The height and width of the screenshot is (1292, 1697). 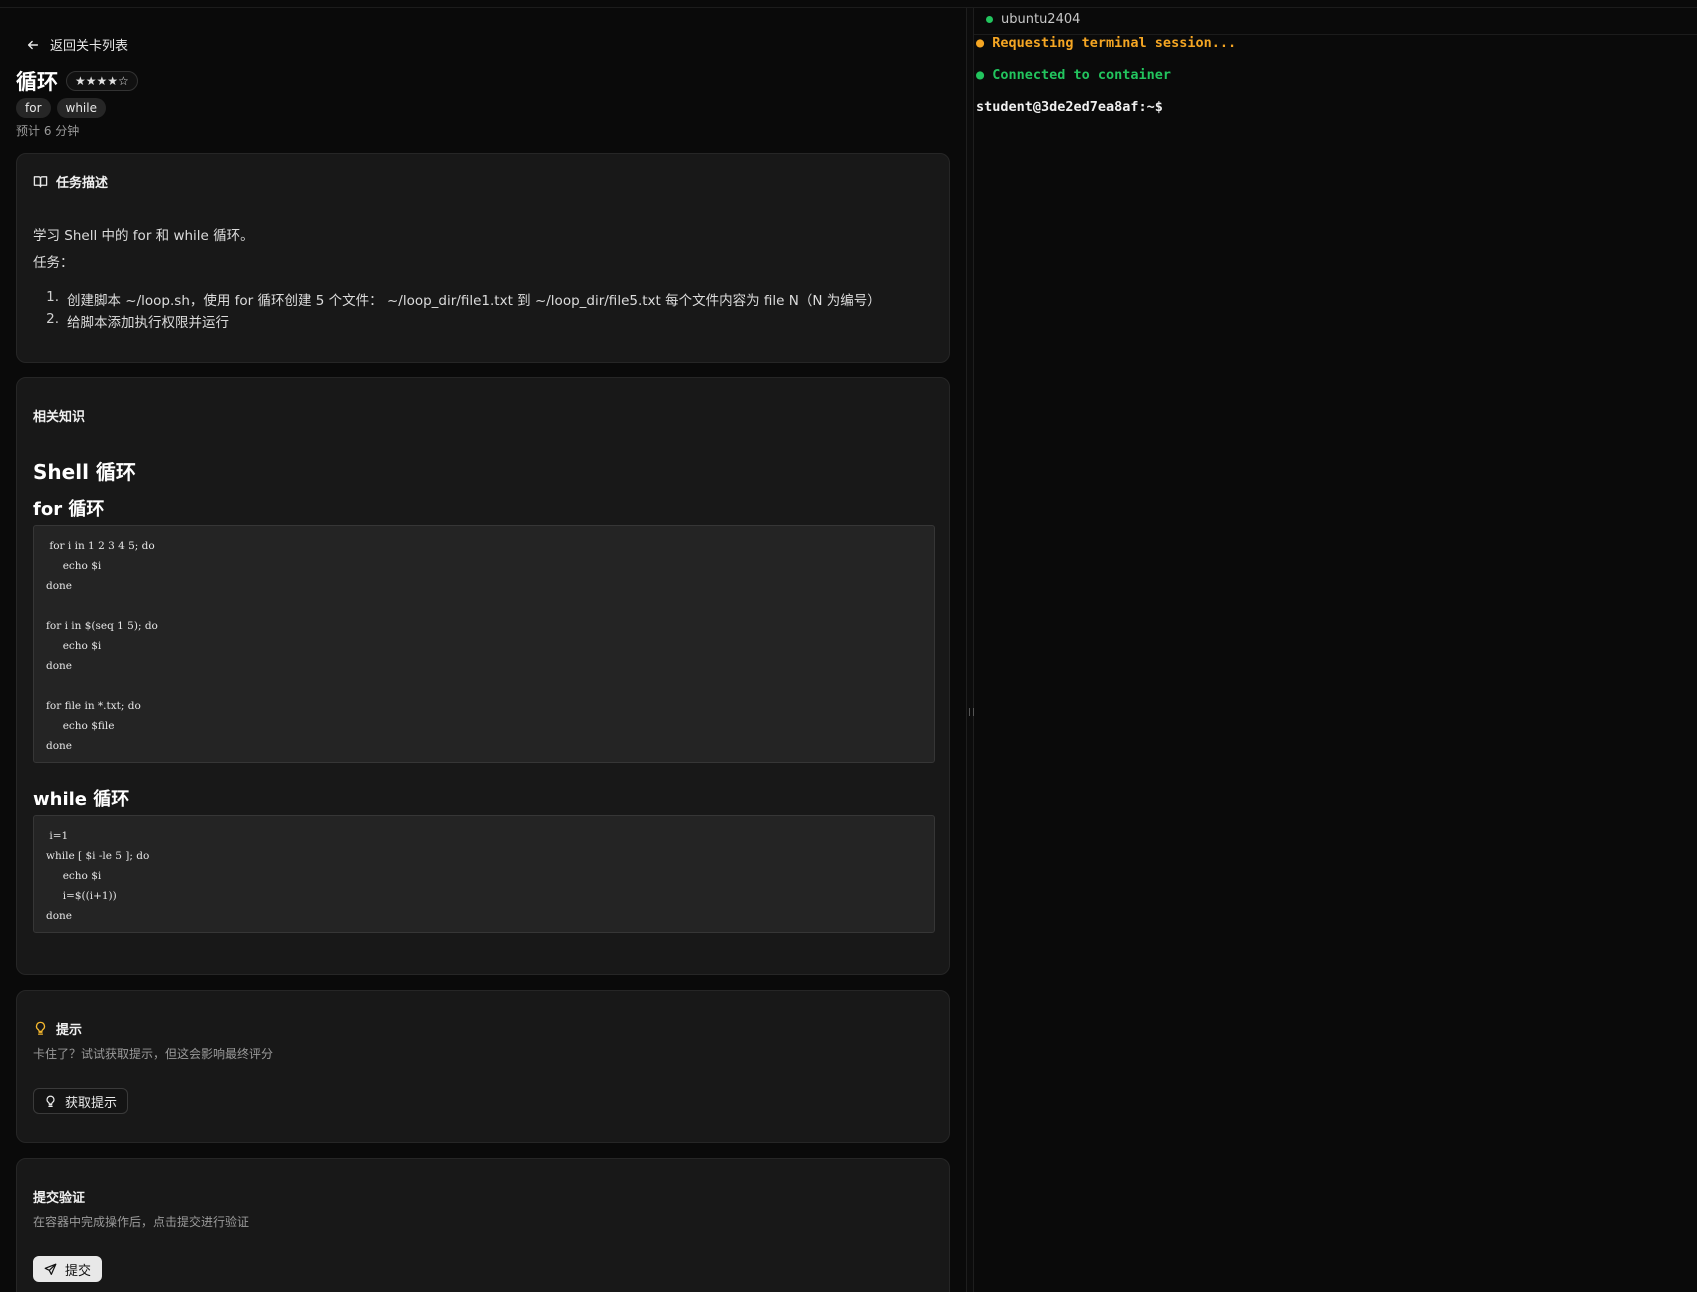 I want to click on tag-while: while, so click(x=81, y=108).